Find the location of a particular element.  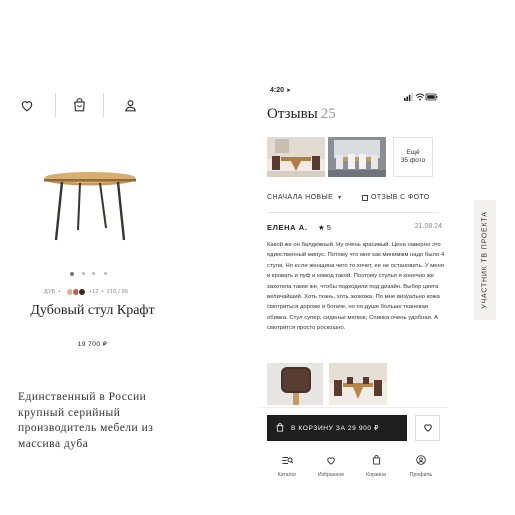

reviews-count: 25 is located at coordinates (328, 114).